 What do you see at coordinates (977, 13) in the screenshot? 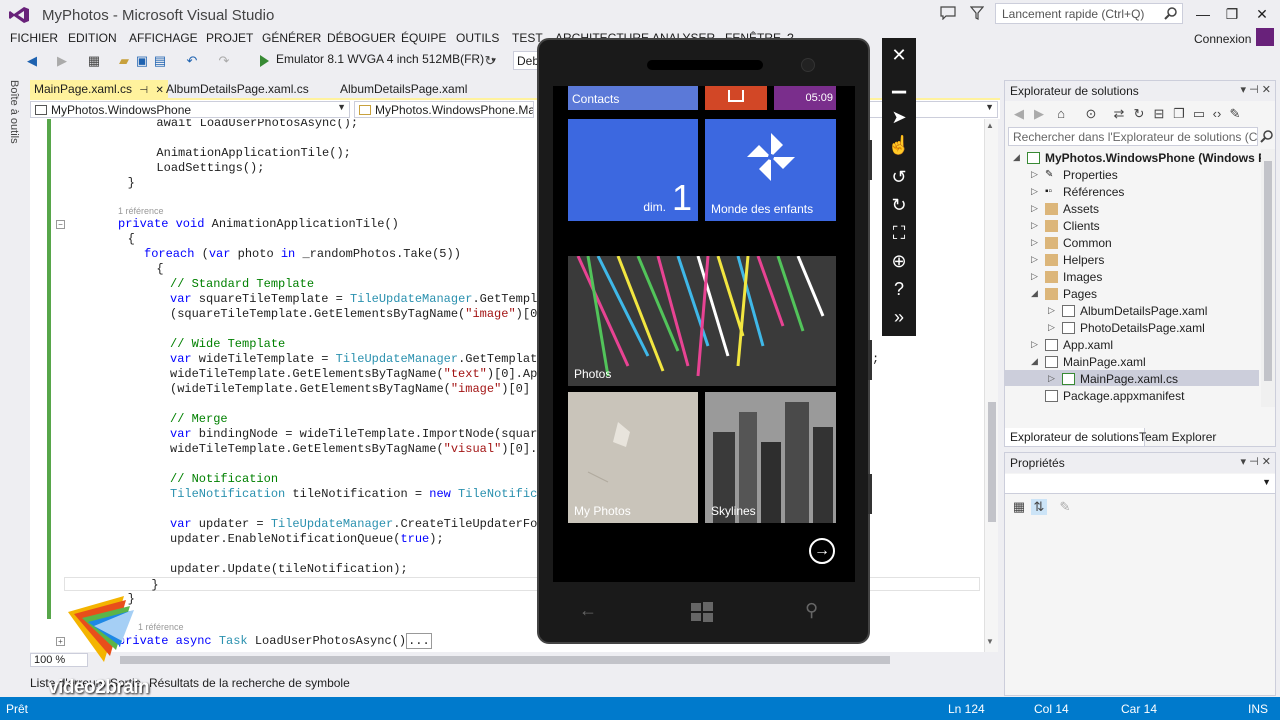
I see `feedback-icon` at bounding box center [977, 13].